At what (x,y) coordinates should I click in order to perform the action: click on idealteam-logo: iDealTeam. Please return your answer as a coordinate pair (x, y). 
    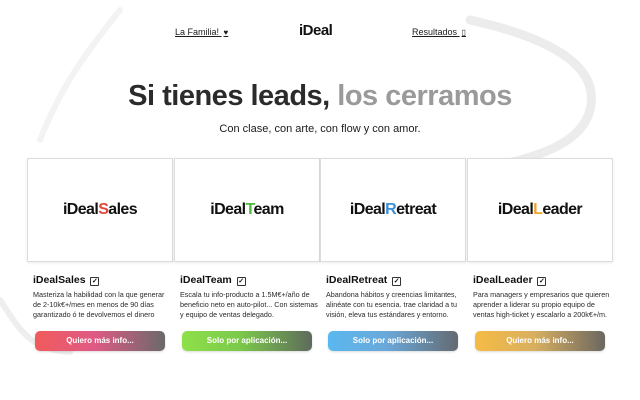
    Looking at the image, I should click on (247, 209).